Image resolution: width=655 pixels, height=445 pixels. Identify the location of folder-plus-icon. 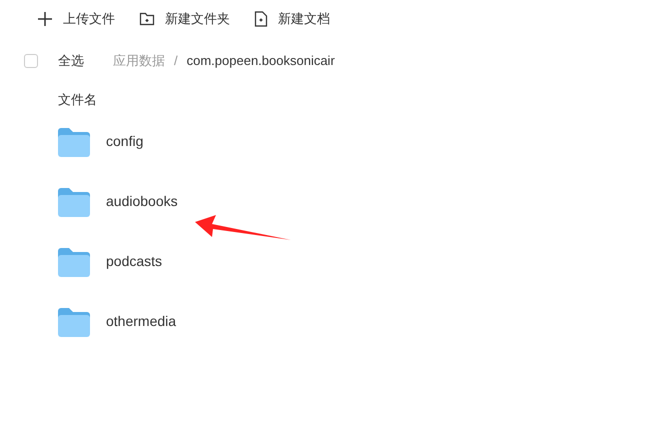
(147, 18).